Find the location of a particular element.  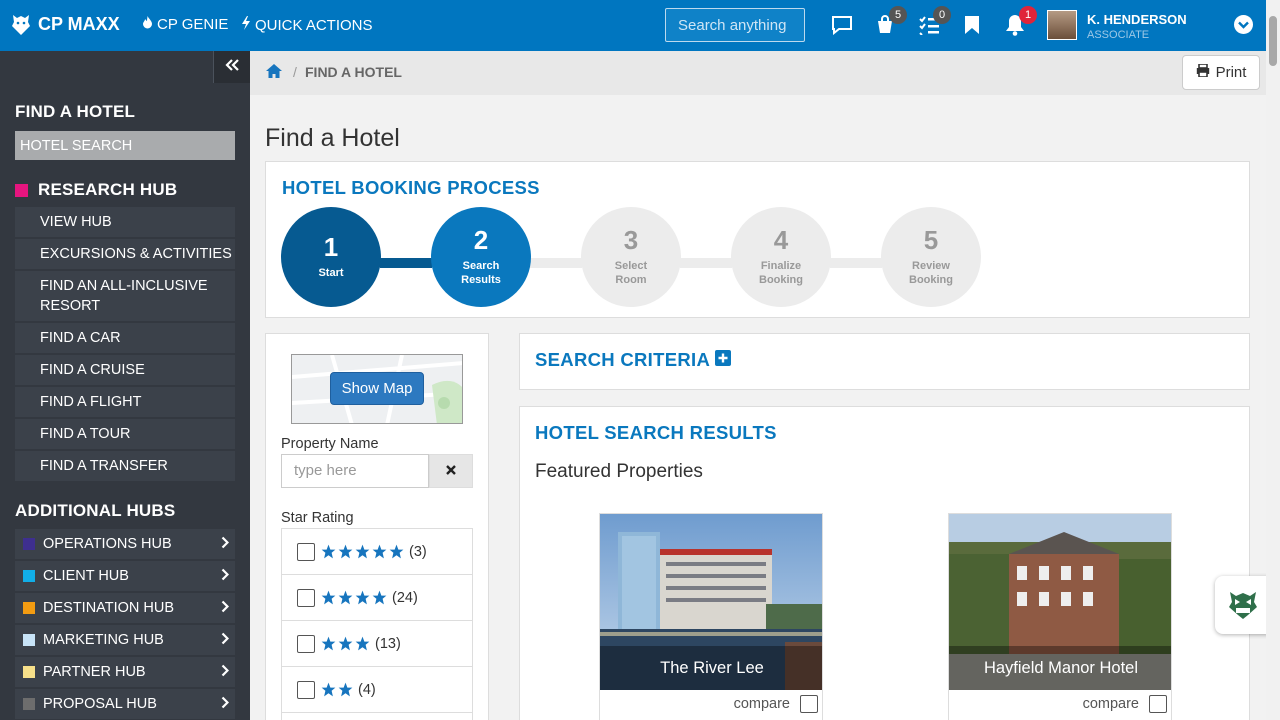

show-map-button: Show Map is located at coordinates (377, 388).